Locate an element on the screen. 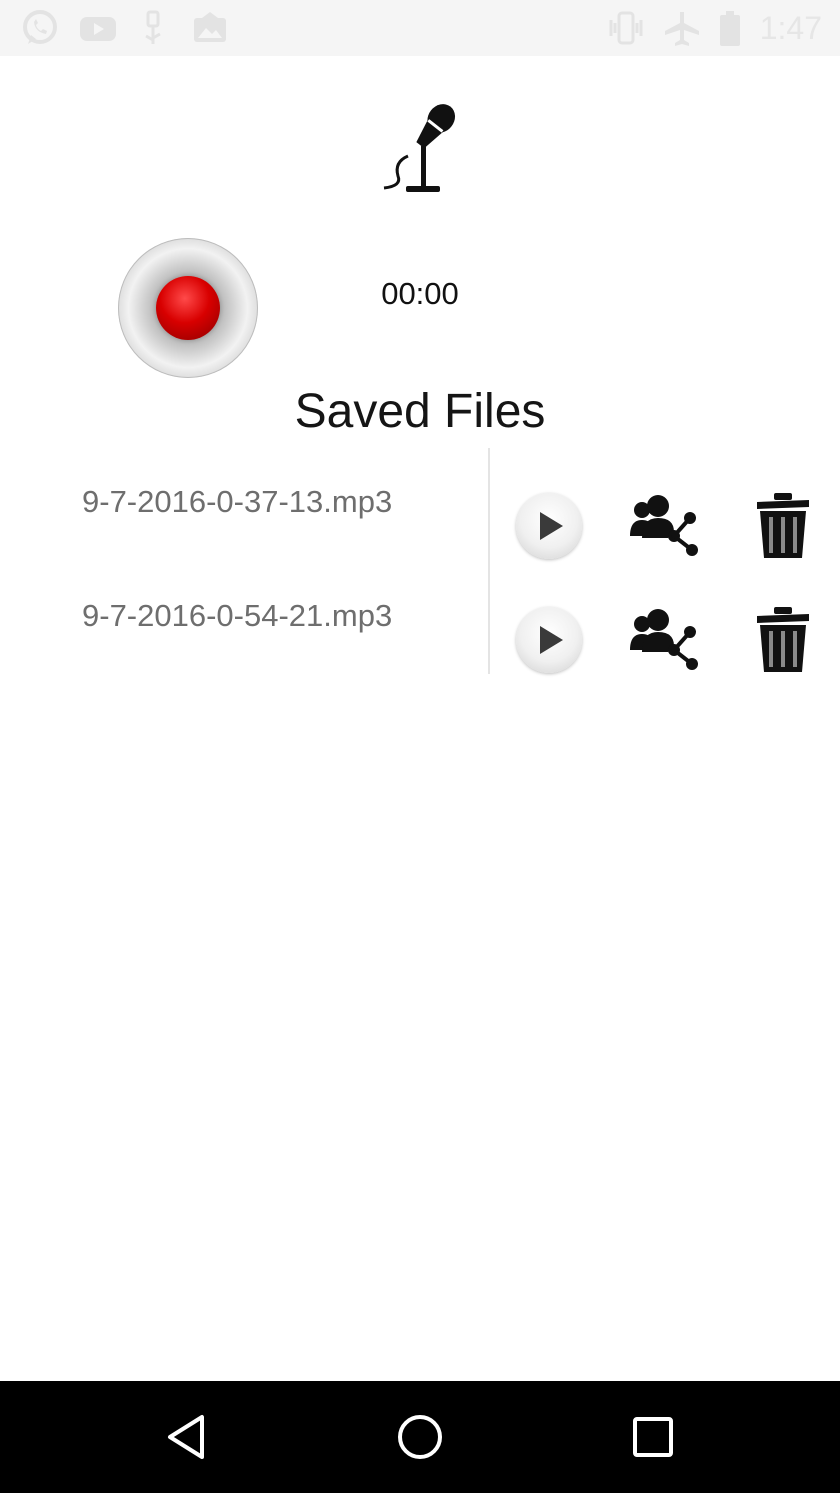 This screenshot has height=1493, width=840. home-icon is located at coordinates (420, 1437).